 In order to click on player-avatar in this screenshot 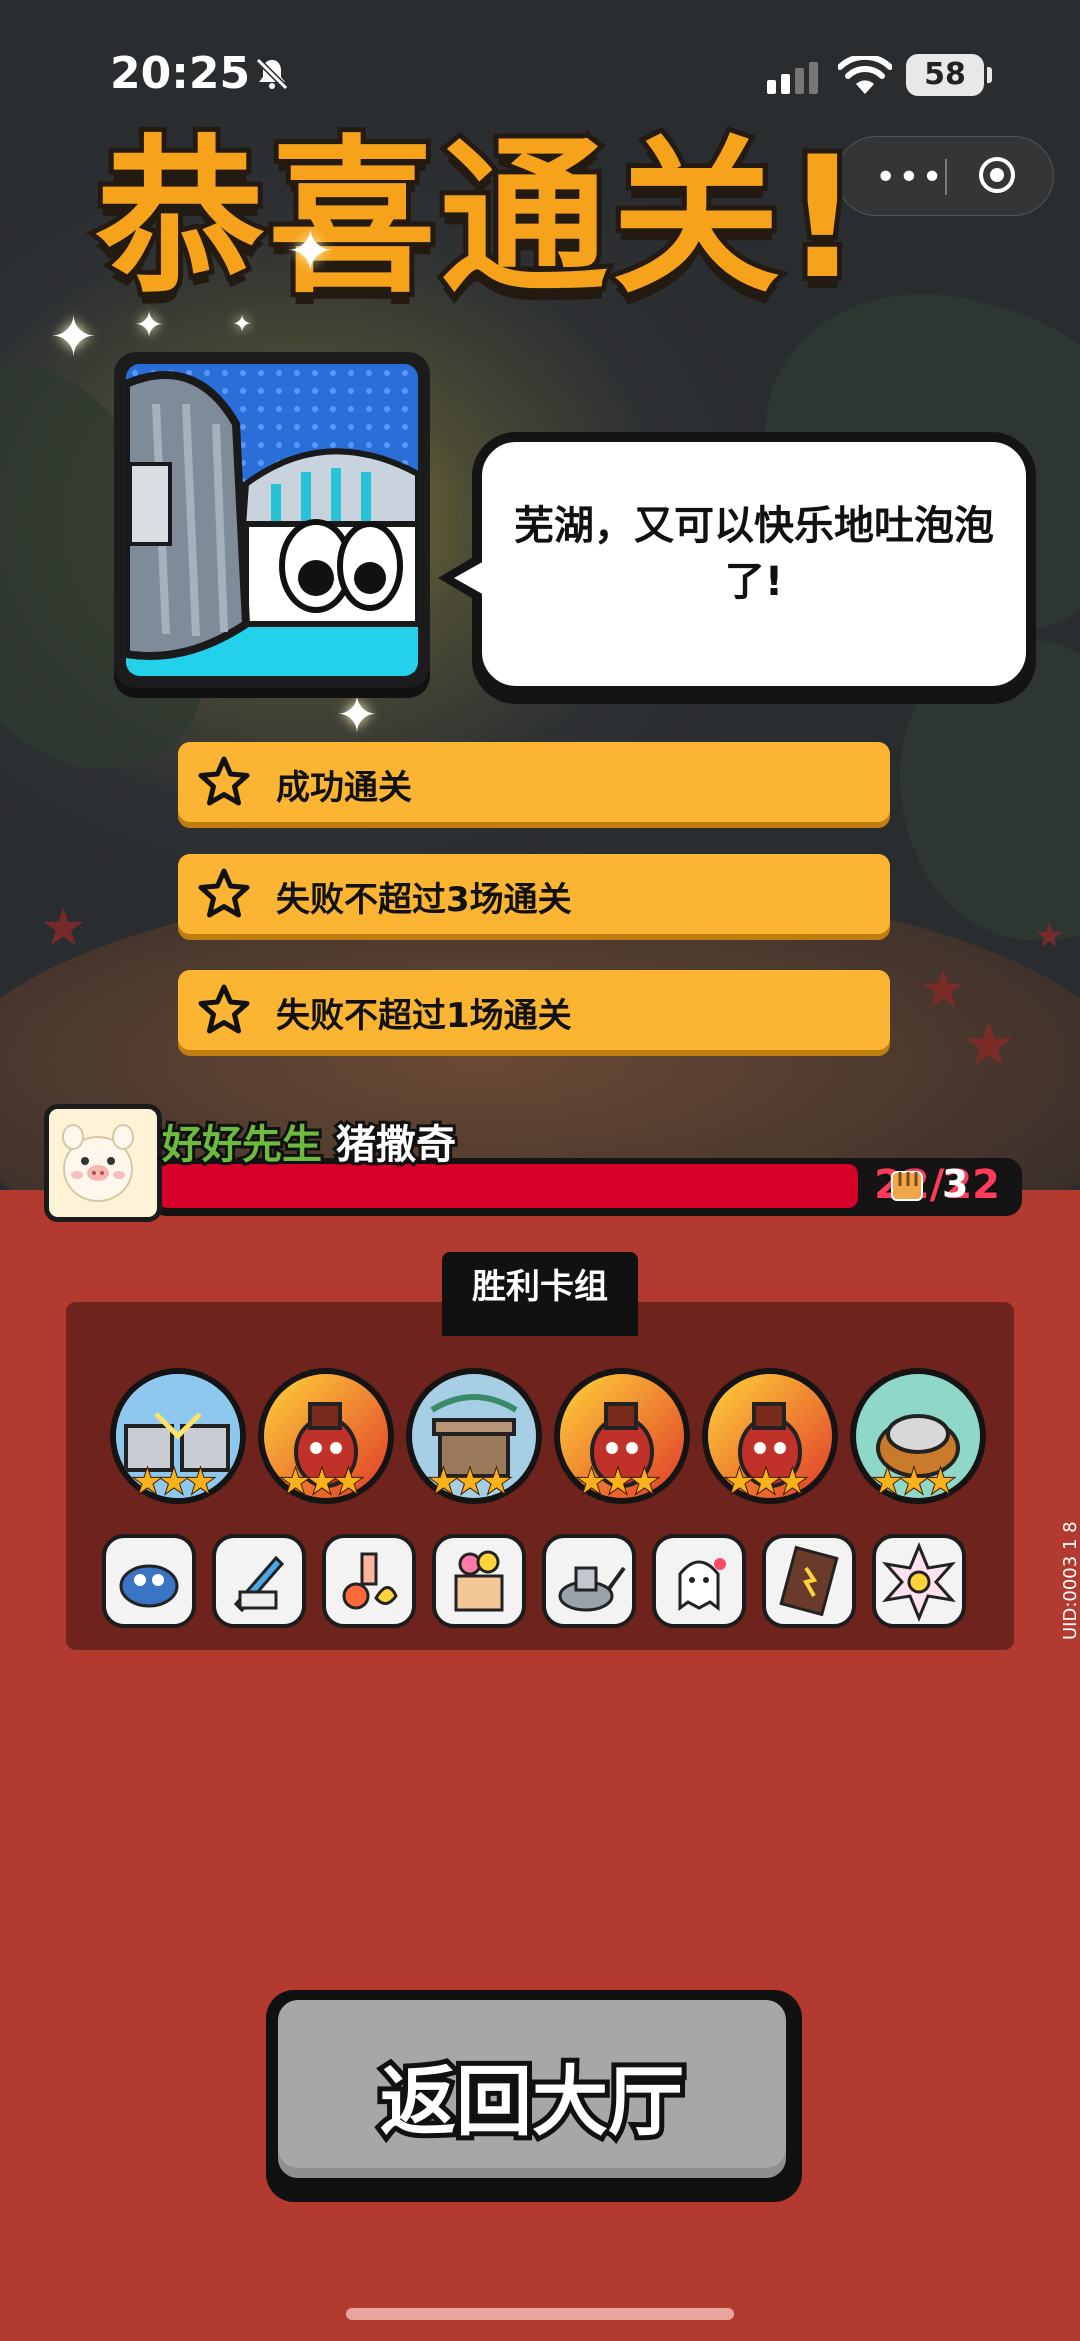, I will do `click(103, 1163)`.